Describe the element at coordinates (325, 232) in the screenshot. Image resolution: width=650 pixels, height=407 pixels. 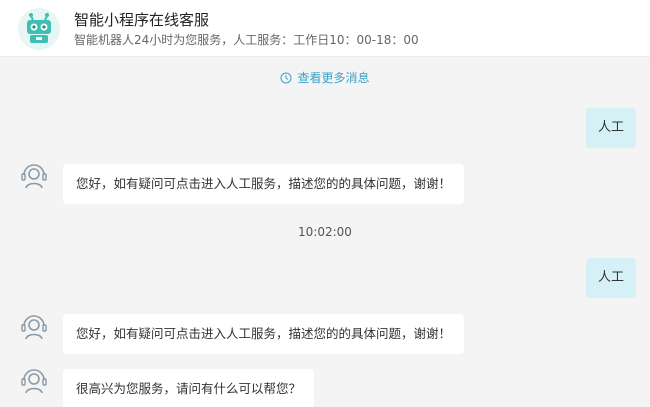
I see `message-timestamp: 10:02:00` at that location.